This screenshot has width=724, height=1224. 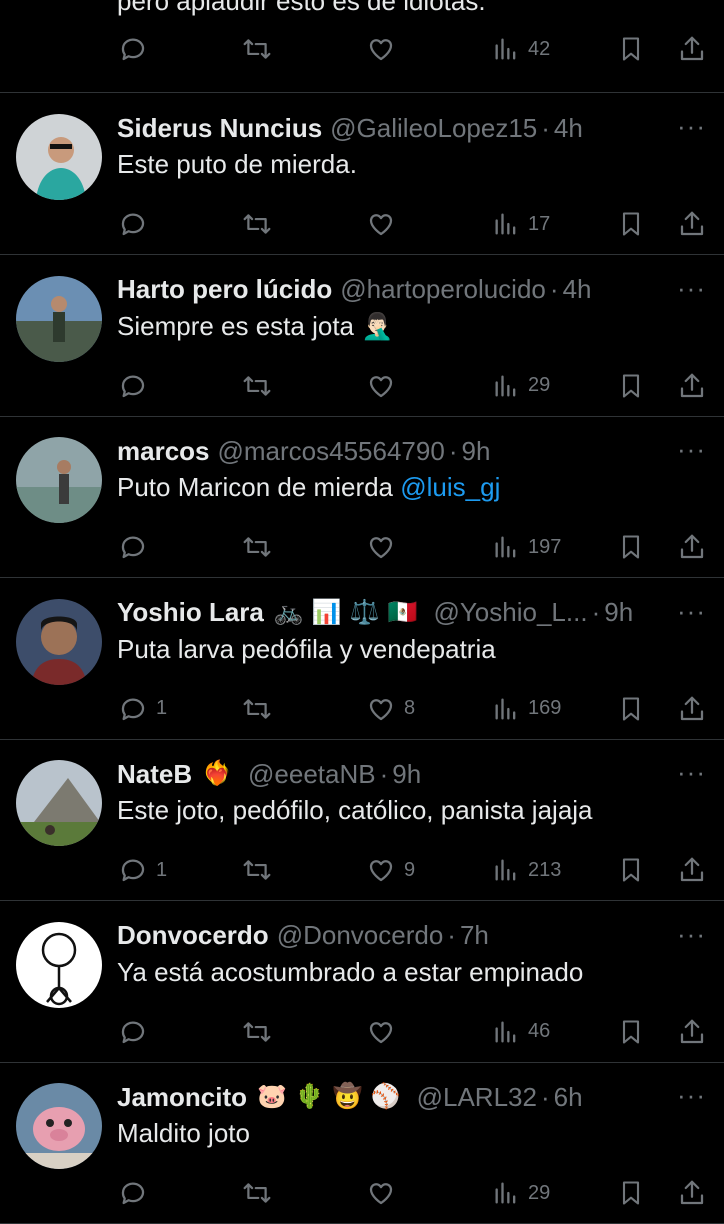 What do you see at coordinates (521, 224) in the screenshot?
I see `views-button: 17` at bounding box center [521, 224].